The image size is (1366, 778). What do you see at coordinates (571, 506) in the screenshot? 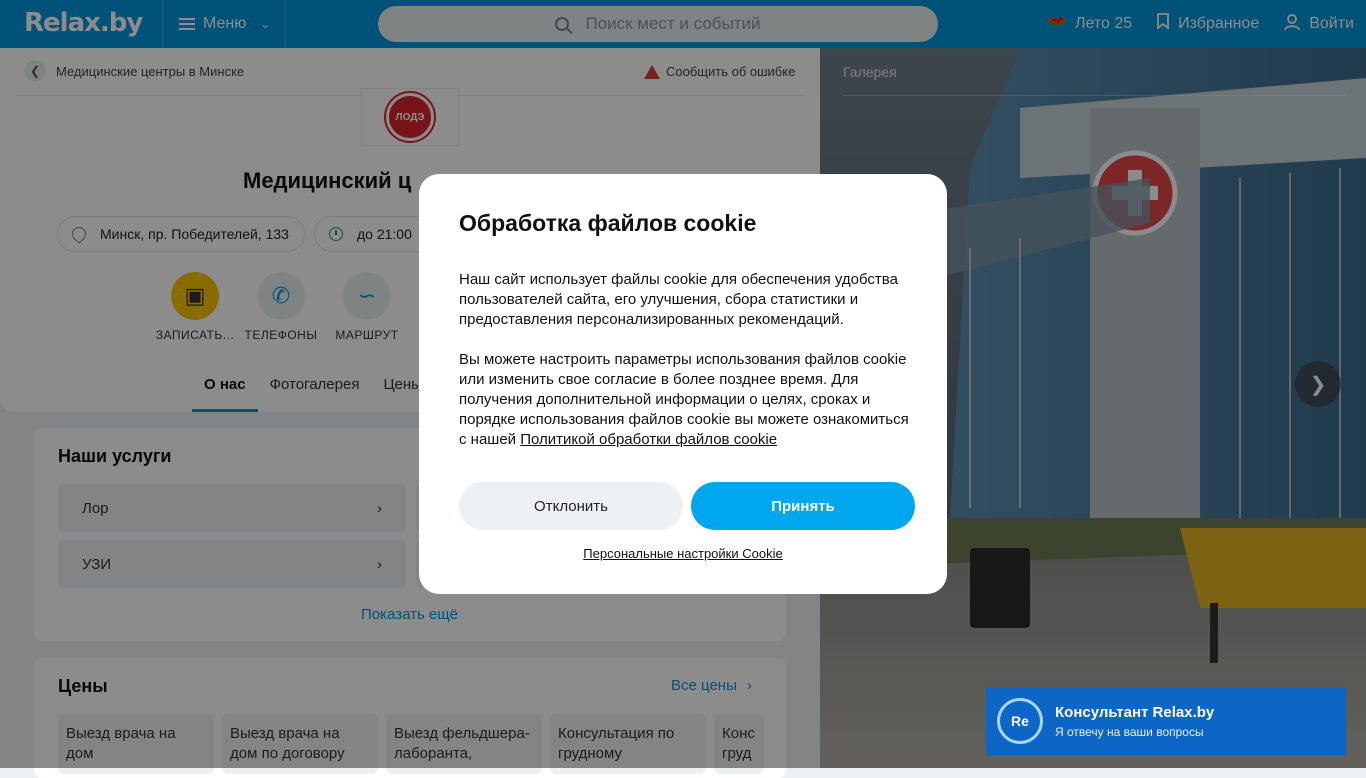
I see `decline-button: Отклонить` at bounding box center [571, 506].